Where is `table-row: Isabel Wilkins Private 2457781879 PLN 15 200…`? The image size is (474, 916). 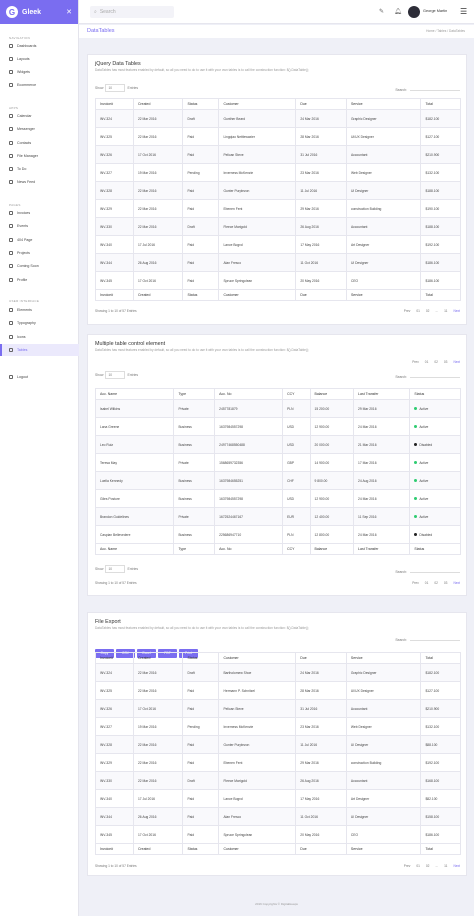 table-row: Isabel Wilkins Private 2457781879 PLN 15 200… is located at coordinates (277, 408).